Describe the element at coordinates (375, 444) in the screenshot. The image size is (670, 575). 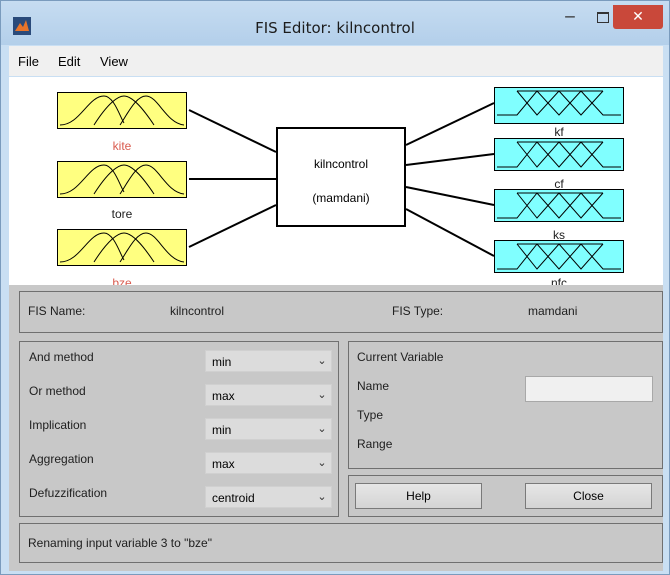
I see `range-label: Range` at that location.